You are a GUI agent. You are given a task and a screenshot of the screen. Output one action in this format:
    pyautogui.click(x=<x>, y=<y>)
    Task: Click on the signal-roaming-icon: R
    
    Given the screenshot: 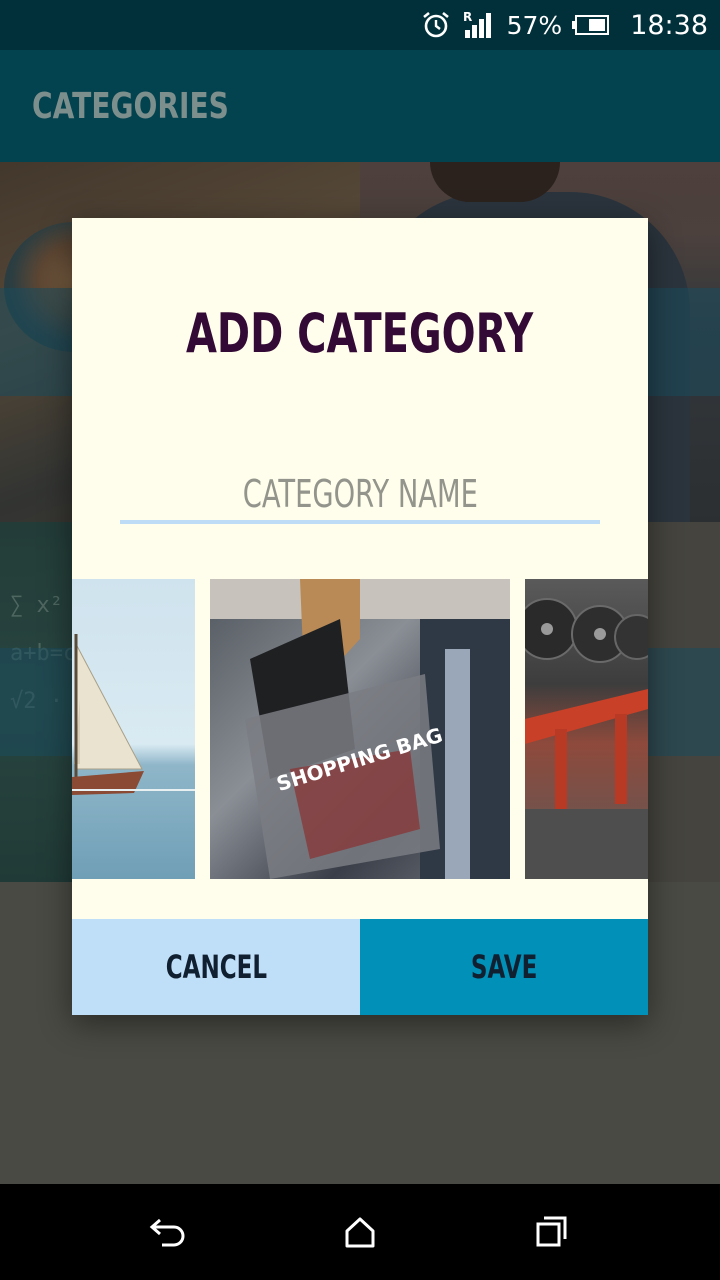 What is the action you would take?
    pyautogui.click(x=479, y=25)
    